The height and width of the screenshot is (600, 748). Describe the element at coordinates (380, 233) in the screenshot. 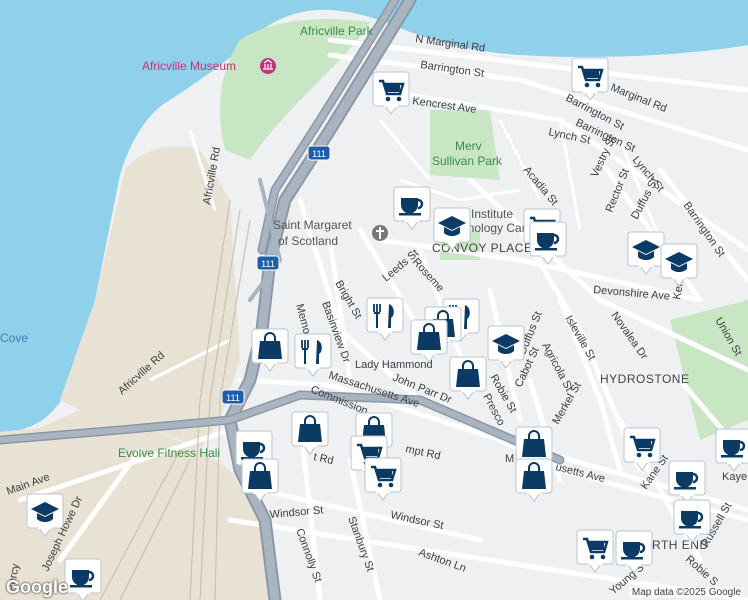

I see `church-icon` at that location.